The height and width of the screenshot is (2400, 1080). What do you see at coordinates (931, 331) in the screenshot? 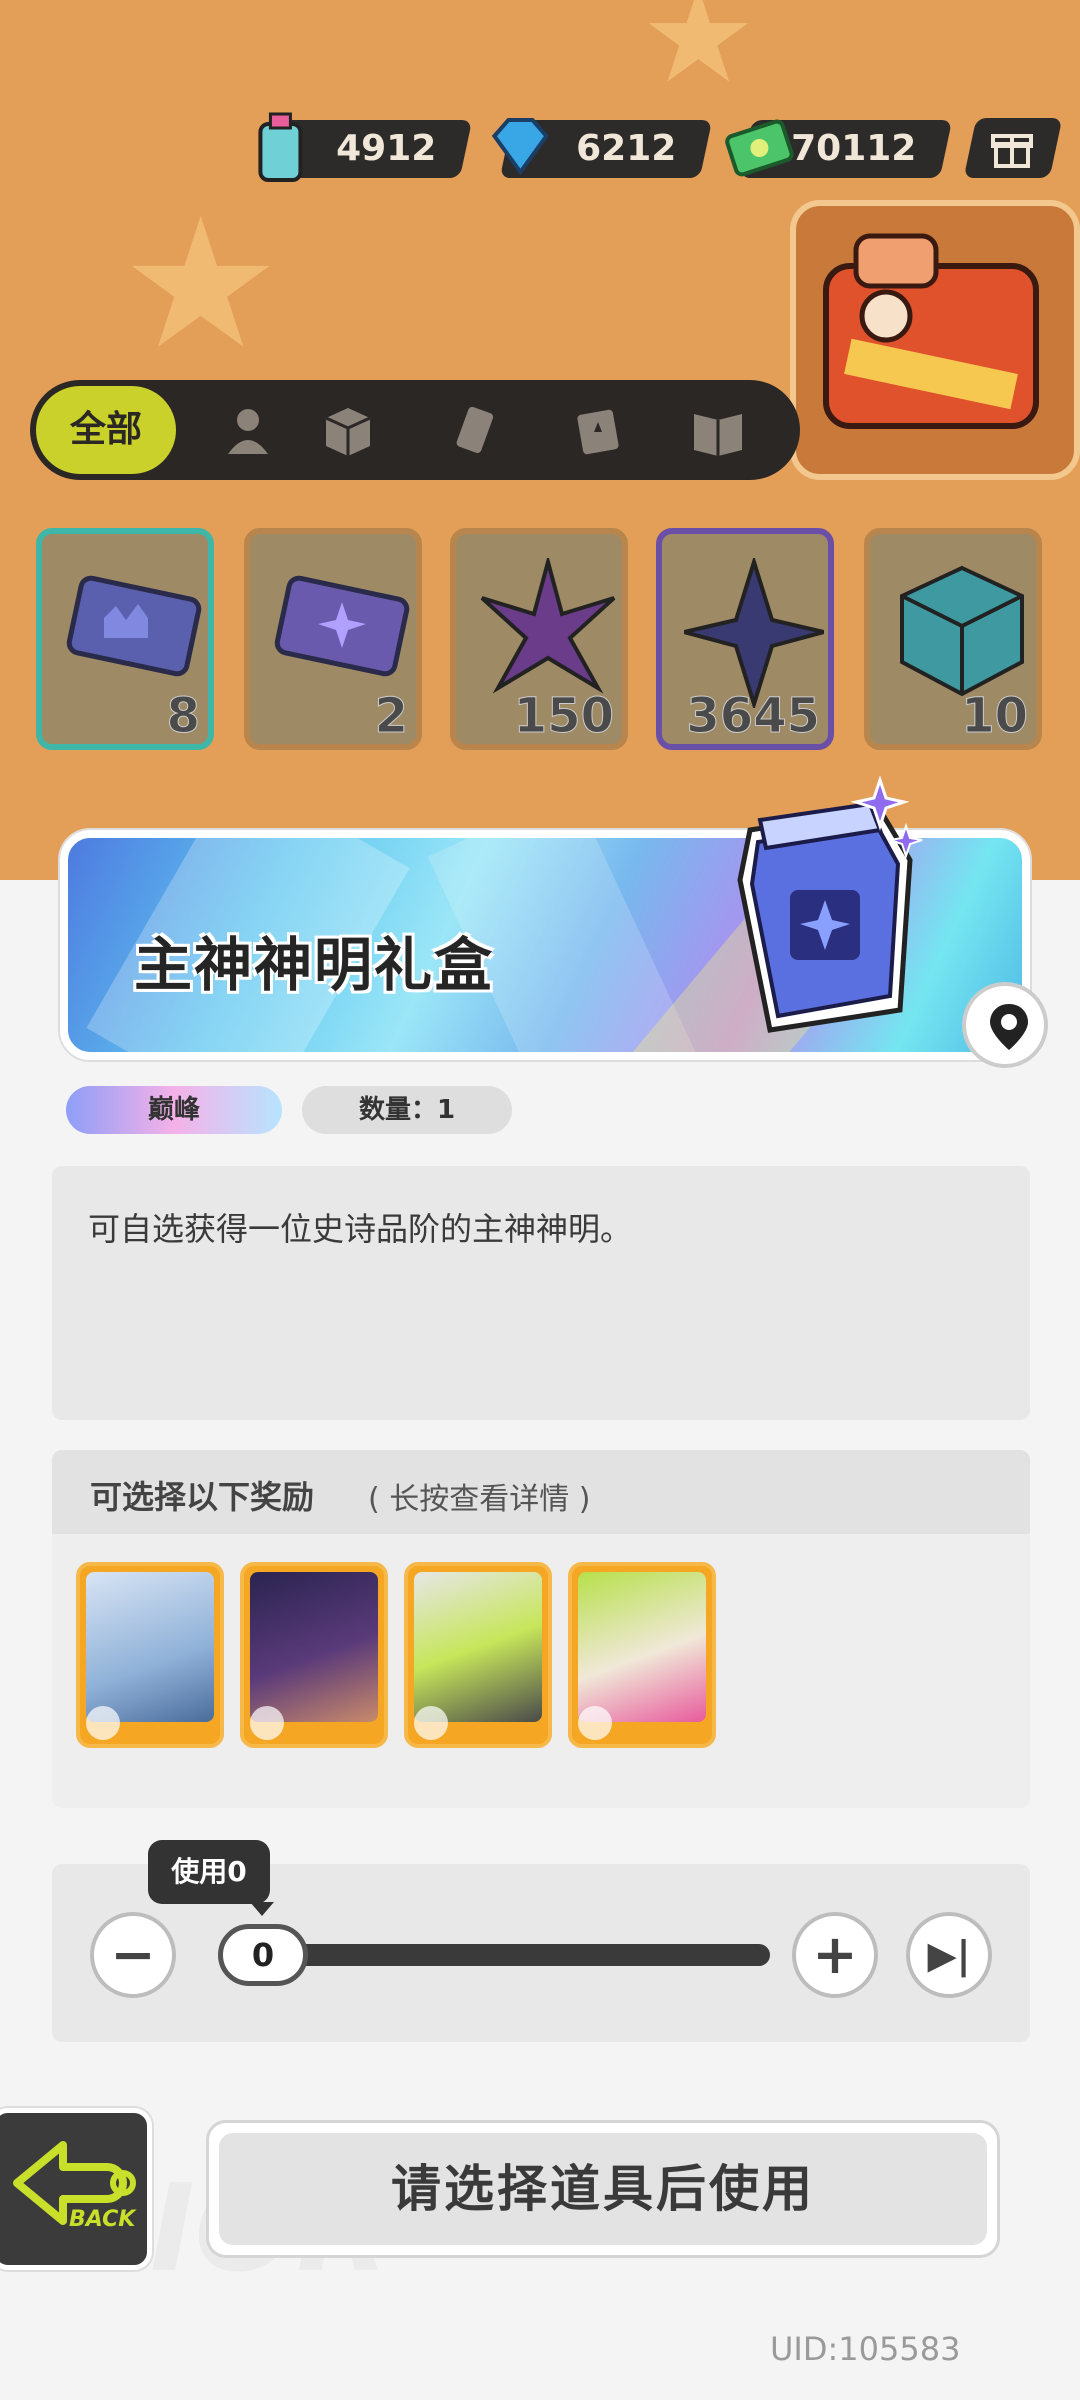
I see `world-chest-icon` at bounding box center [931, 331].